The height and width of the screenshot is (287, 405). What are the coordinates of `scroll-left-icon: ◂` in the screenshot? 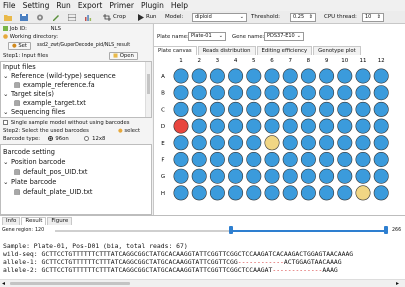 It's located at (3, 283).